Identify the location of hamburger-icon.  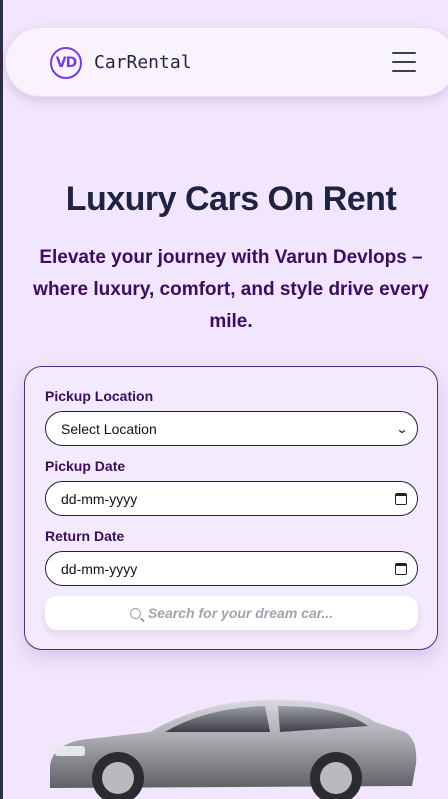
(404, 62).